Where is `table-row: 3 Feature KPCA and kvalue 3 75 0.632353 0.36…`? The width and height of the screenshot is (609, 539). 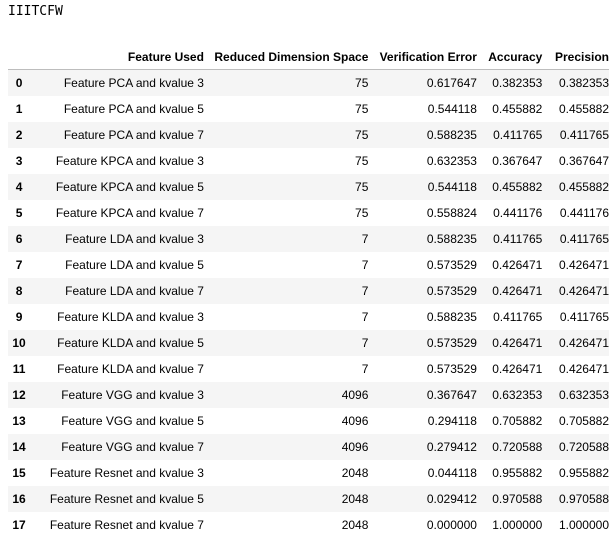
table-row: 3 Feature KPCA and kvalue 3 75 0.632353 0.36… is located at coordinates (308, 161).